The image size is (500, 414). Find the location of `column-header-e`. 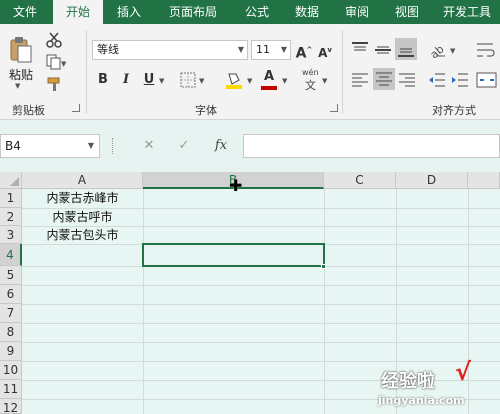

column-header-e is located at coordinates (484, 180).